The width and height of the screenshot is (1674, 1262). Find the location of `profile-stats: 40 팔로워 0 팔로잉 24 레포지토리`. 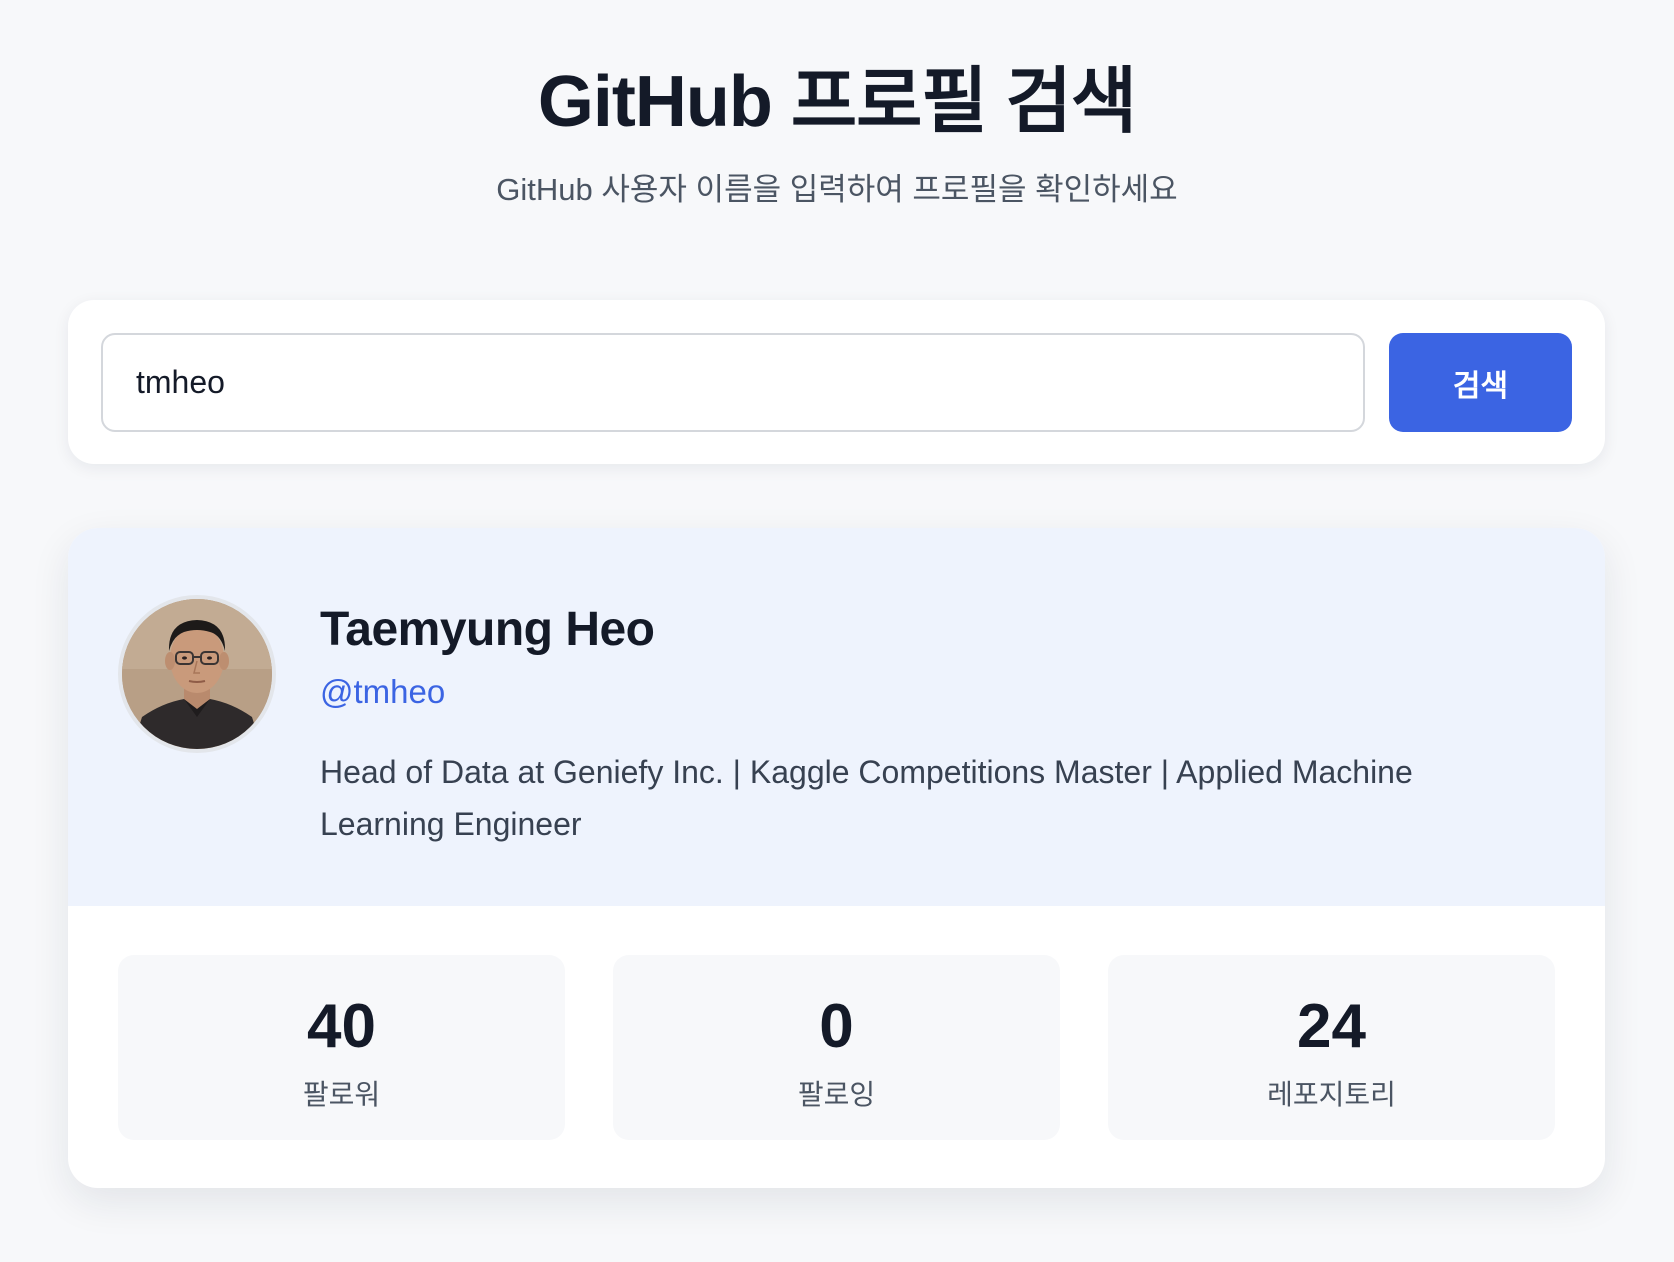

profile-stats: 40 팔로워 0 팔로잉 24 레포지토리 is located at coordinates (836, 1047).